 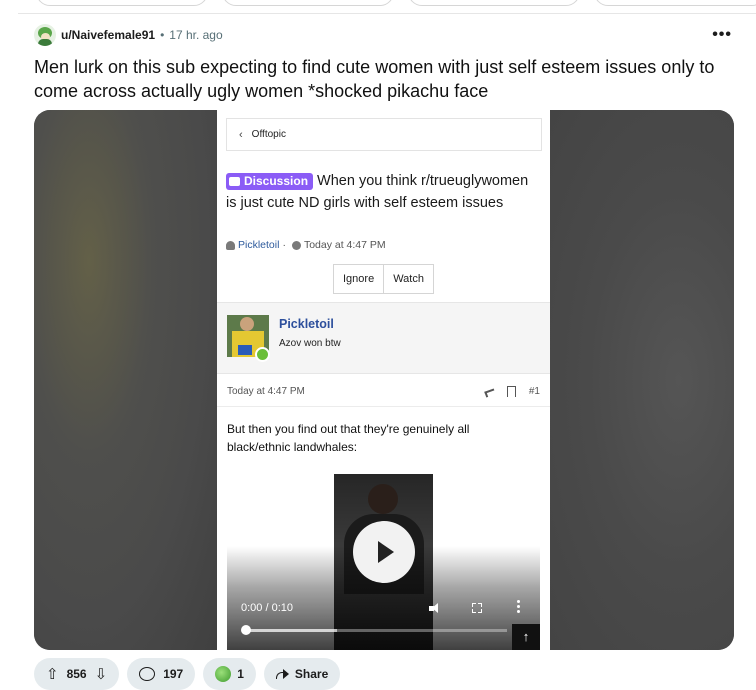 What do you see at coordinates (268, 134) in the screenshot?
I see `breadcrumb-label: Offtopic` at bounding box center [268, 134].